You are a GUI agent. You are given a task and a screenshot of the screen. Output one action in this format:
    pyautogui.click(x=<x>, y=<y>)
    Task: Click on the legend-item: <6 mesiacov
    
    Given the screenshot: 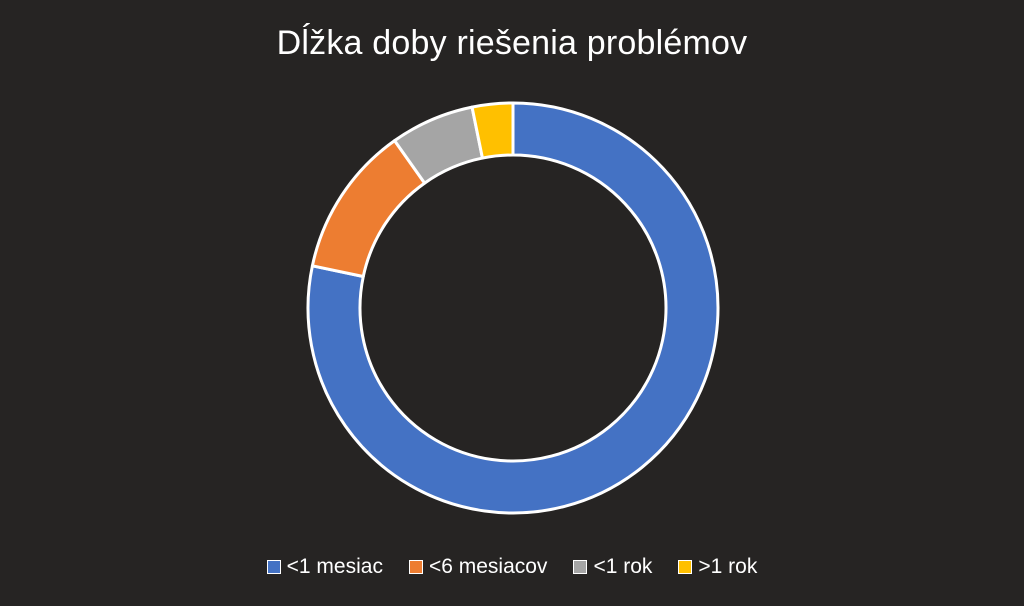 What is the action you would take?
    pyautogui.click(x=478, y=567)
    